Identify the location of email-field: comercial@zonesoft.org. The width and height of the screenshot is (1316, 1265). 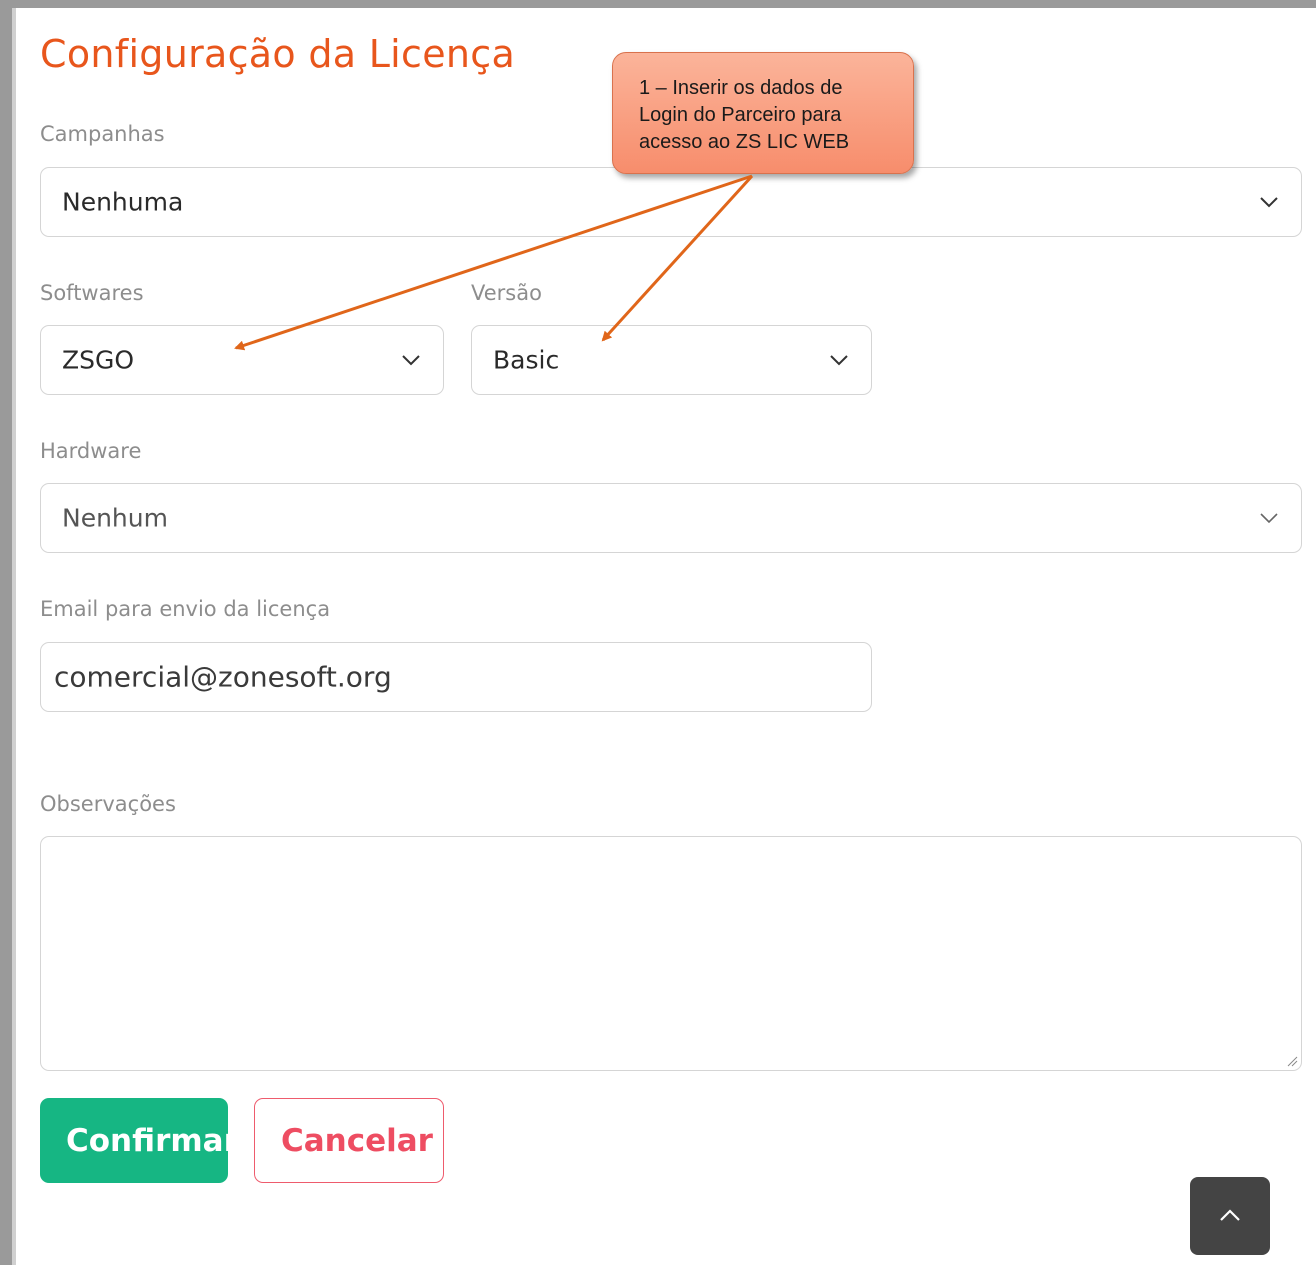
(456, 677).